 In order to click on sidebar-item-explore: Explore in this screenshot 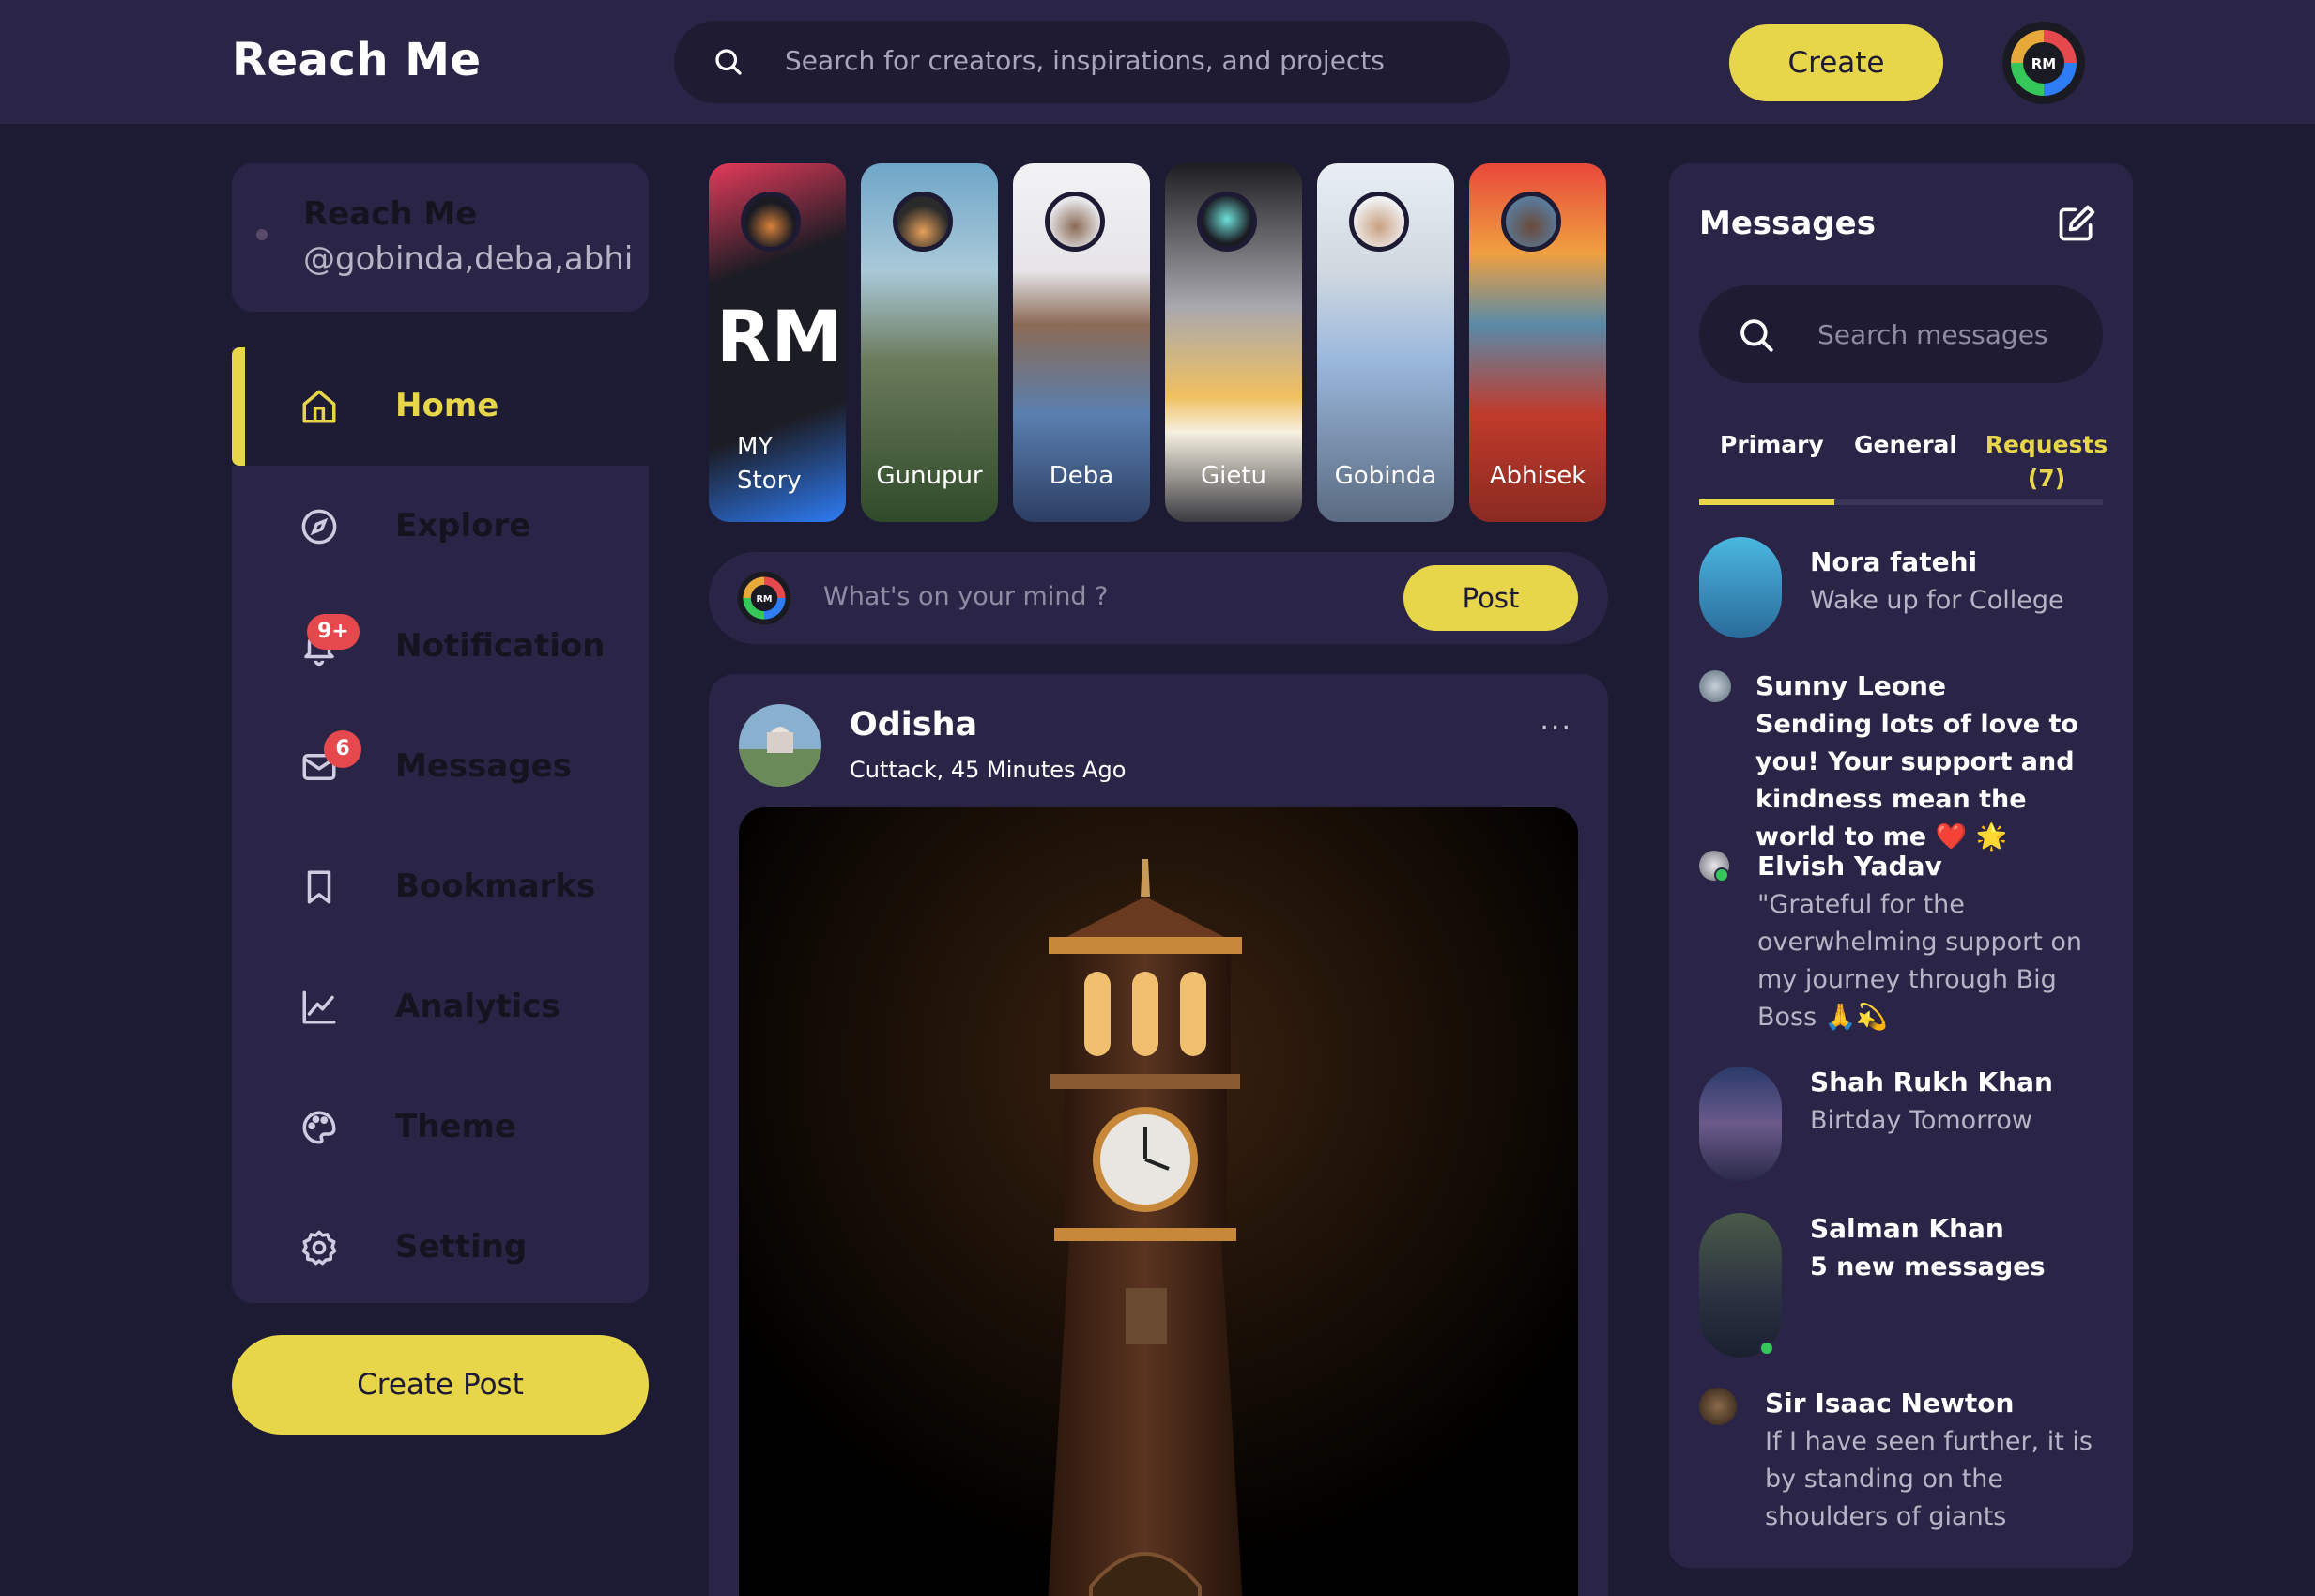, I will do `click(440, 527)`.